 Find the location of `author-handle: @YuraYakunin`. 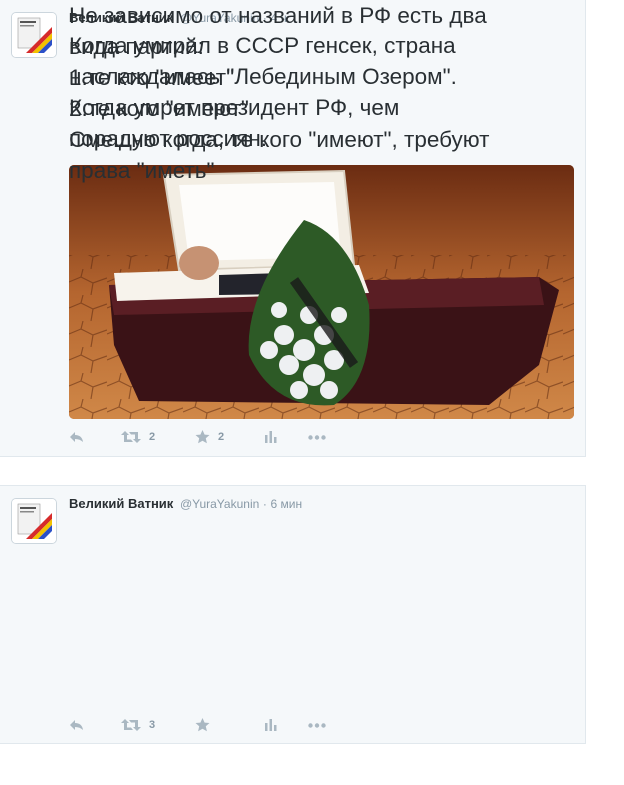

author-handle: @YuraYakunin is located at coordinates (219, 504).